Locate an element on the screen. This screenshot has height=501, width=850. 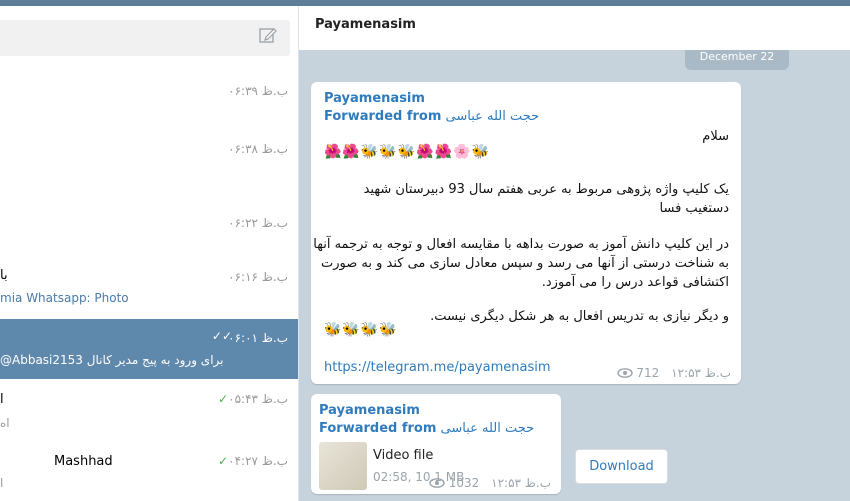
chat-list-item: ب.ظ ۰۶:۳۹ is located at coordinates (149, 102).